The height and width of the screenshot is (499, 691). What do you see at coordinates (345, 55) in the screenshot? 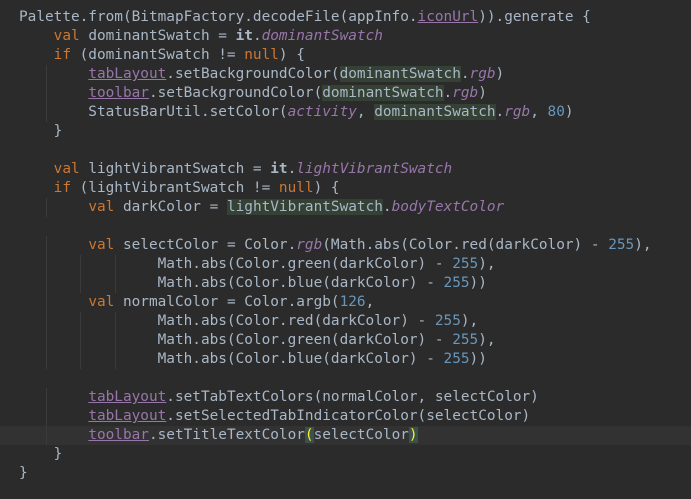
I see `code-line: if (dominantSwatch != null) {` at bounding box center [345, 55].